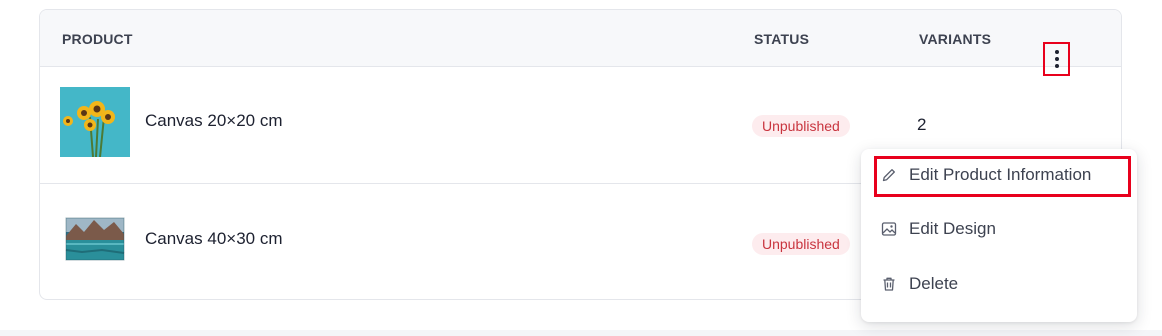 Image resolution: width=1162 pixels, height=336 pixels. I want to click on menu-item-label: Delete, so click(934, 283).